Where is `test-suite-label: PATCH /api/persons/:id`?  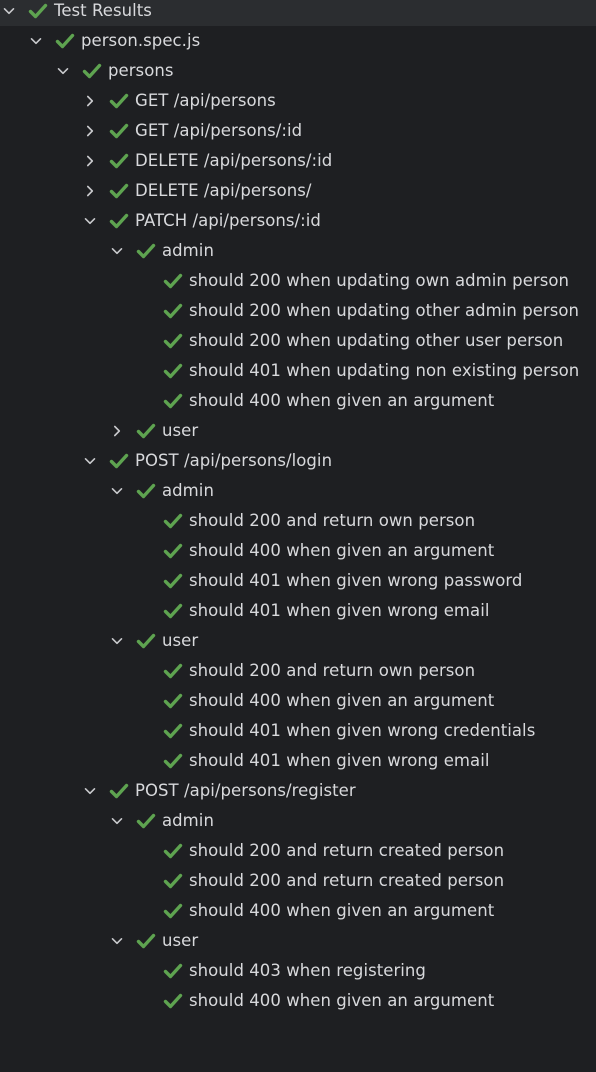 test-suite-label: PATCH /api/persons/:id is located at coordinates (228, 220).